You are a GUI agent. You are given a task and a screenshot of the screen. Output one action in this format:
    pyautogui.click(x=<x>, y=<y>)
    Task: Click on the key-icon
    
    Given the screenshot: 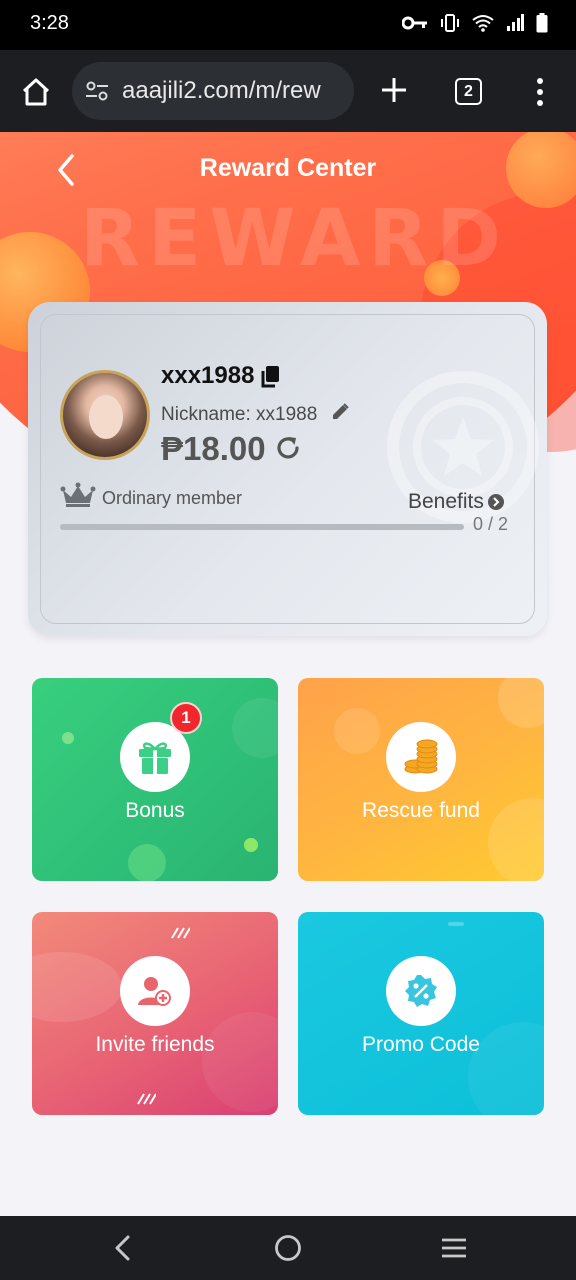 What is the action you would take?
    pyautogui.click(x=414, y=23)
    